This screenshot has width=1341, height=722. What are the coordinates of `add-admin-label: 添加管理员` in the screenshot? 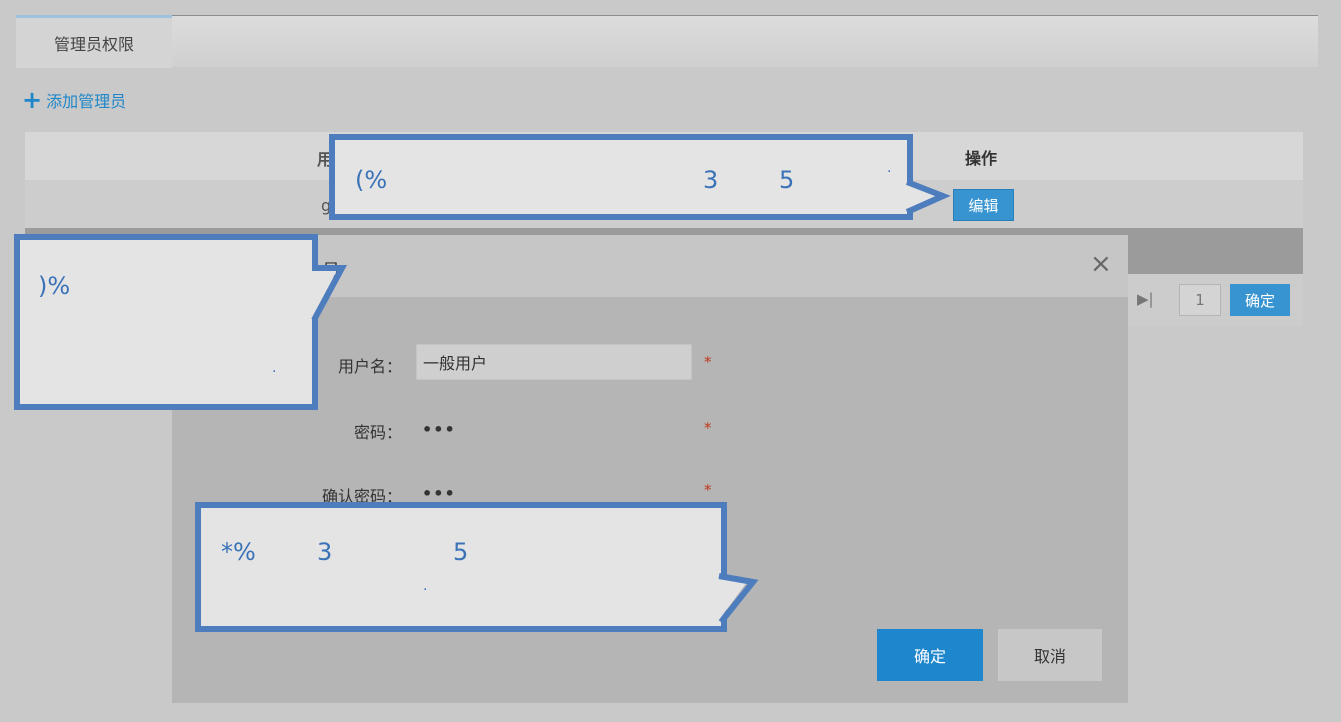 It's located at (86, 101).